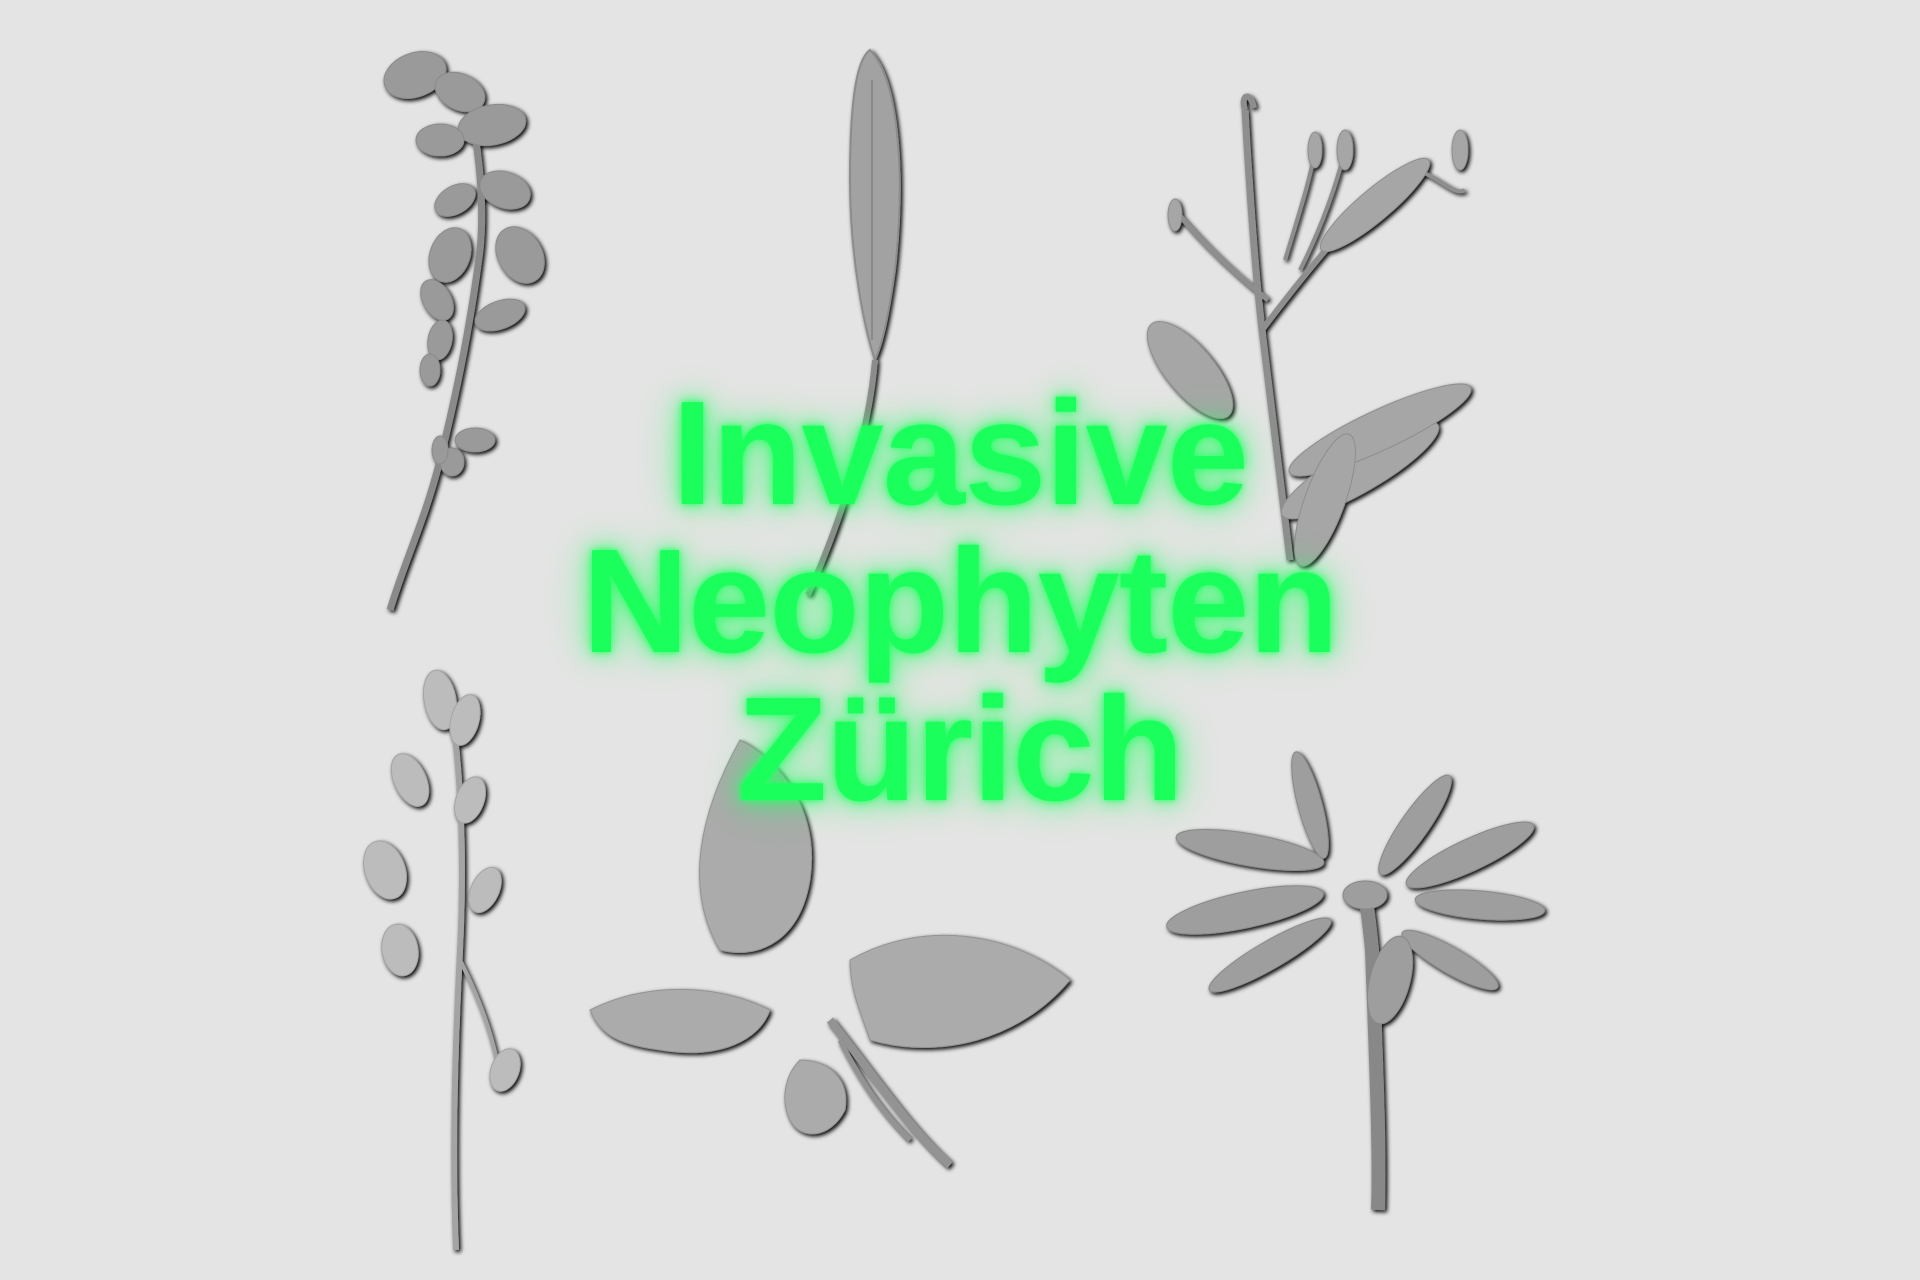 The image size is (1920, 1280). What do you see at coordinates (960, 453) in the screenshot?
I see `title-line-1: Invasive` at bounding box center [960, 453].